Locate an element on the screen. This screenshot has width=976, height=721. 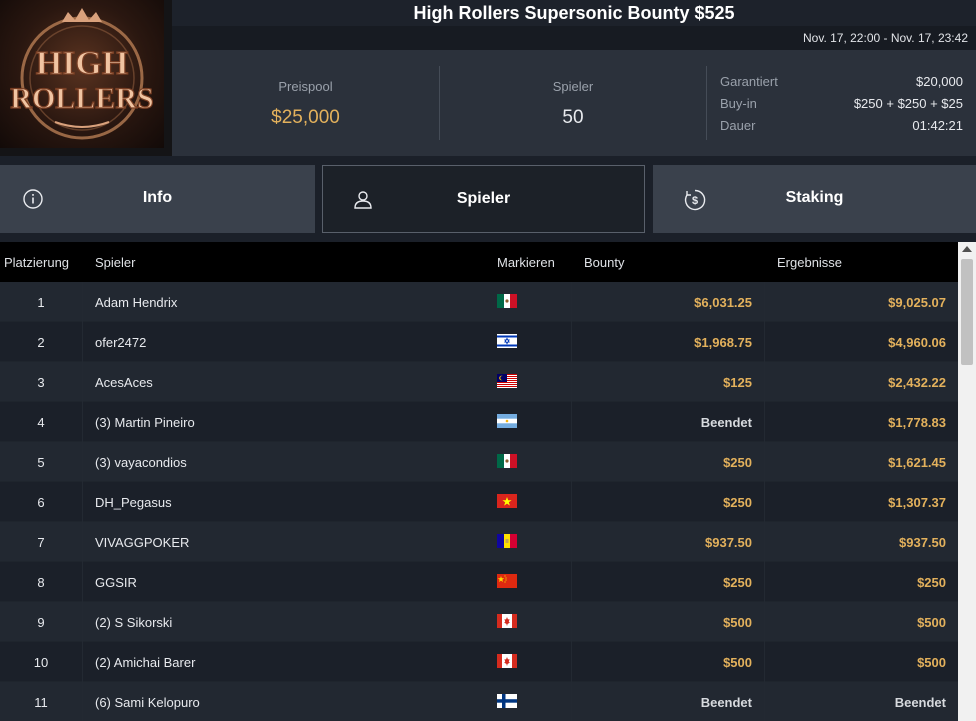
date-range: Nov. 17, 22:00 - Nov. 17, 23:42 is located at coordinates (885, 38).